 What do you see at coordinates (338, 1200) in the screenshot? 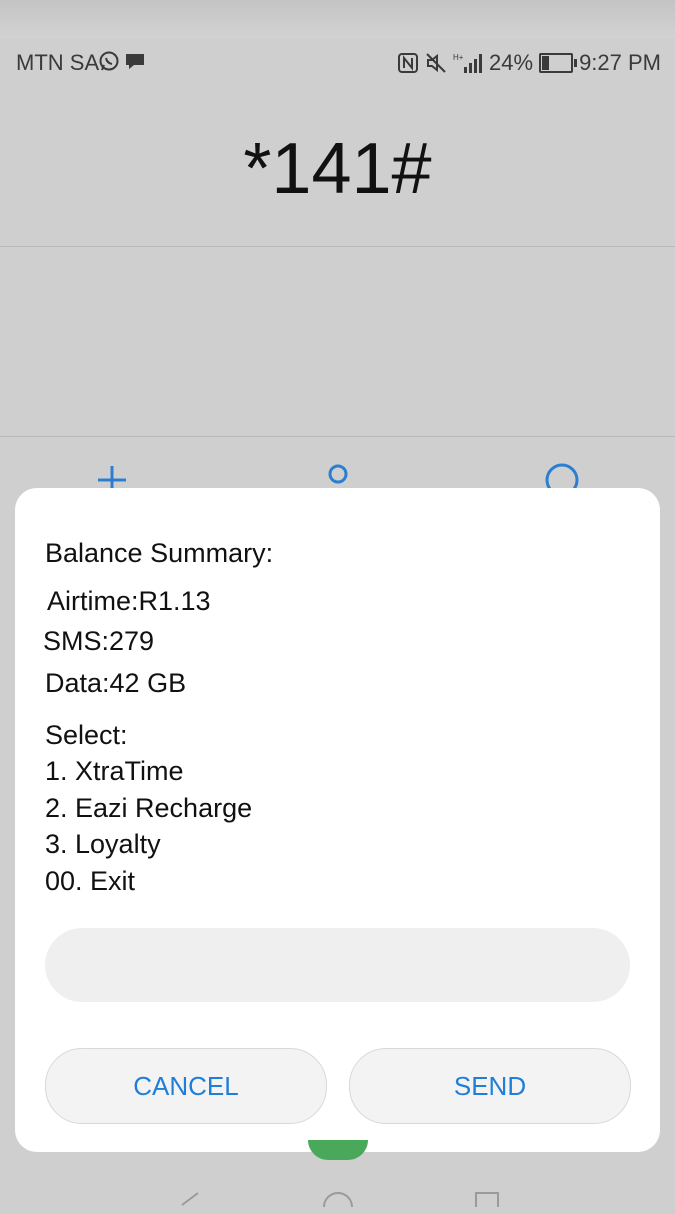
I see `home-icon` at bounding box center [338, 1200].